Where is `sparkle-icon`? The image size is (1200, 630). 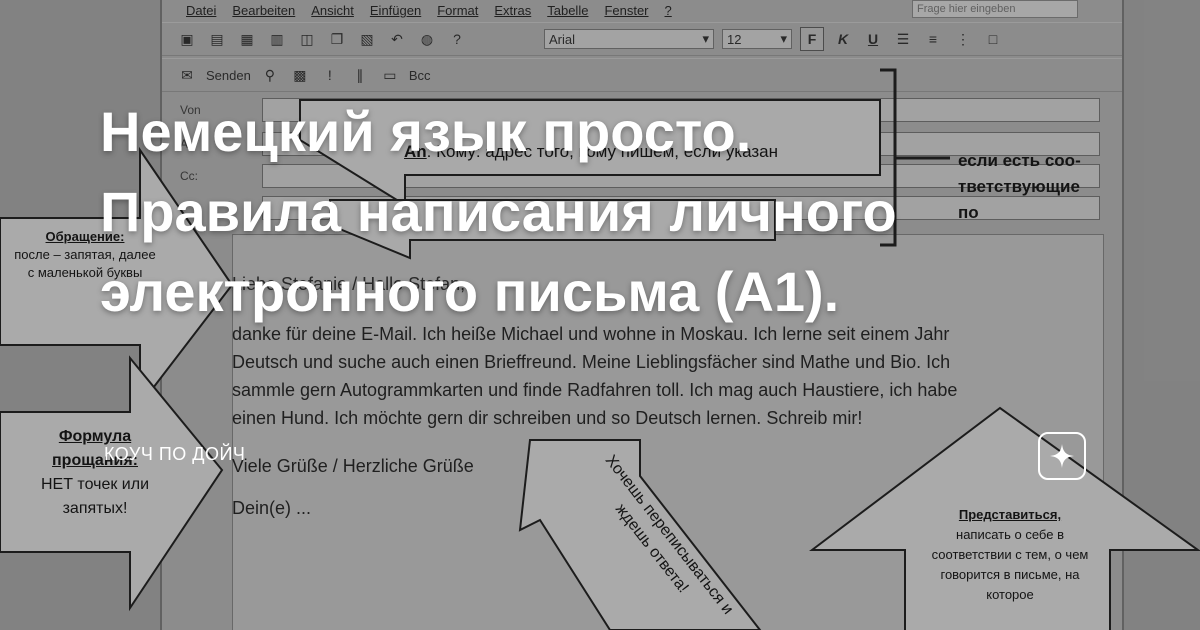
sparkle-icon is located at coordinates (1062, 456).